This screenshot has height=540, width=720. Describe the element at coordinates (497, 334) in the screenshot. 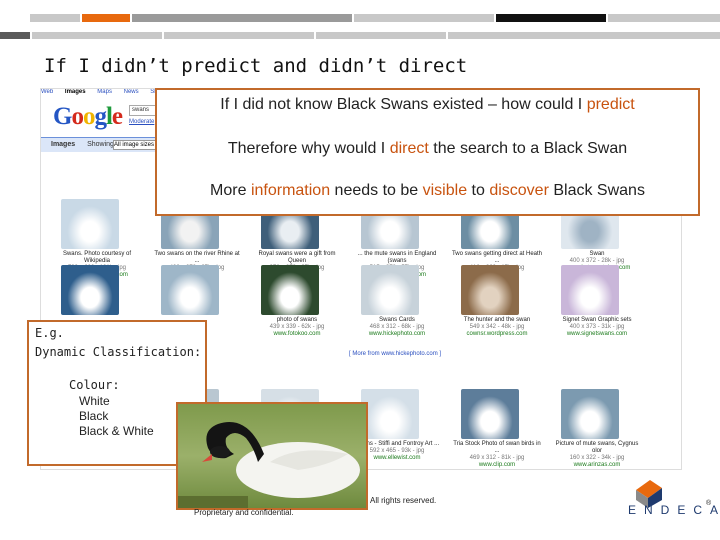

I see `result-url: cownsr.wordpress.com` at that location.